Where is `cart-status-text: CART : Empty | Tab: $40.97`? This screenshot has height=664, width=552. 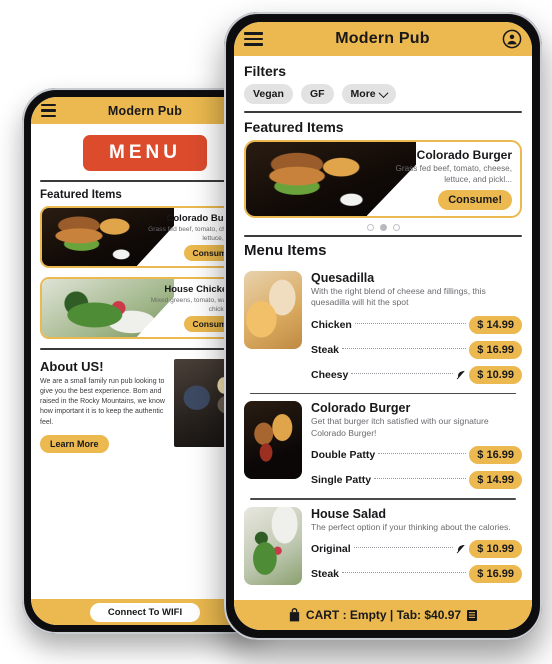 cart-status-text: CART : Empty | Tab: $40.97 is located at coordinates (383, 615).